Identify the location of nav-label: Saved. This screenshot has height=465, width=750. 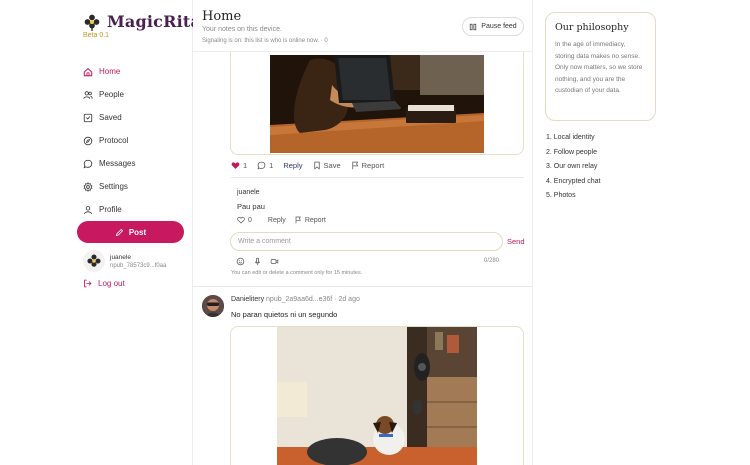
(110, 117).